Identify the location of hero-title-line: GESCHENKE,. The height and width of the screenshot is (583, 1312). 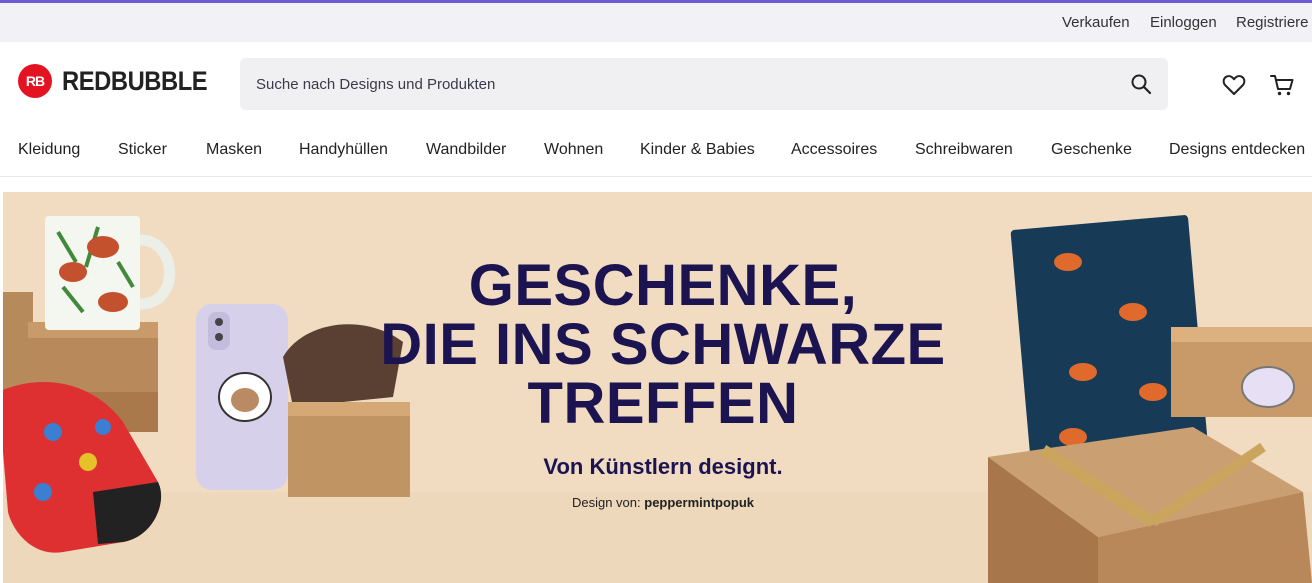
(663, 285).